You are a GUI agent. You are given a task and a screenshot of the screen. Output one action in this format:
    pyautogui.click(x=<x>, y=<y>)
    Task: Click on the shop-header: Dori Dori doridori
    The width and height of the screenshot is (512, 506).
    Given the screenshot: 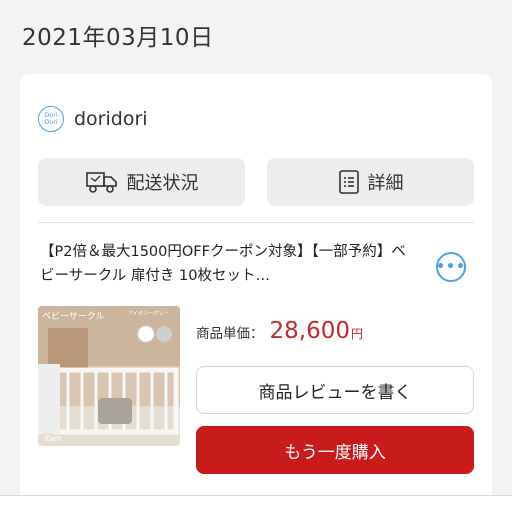 What is the action you would take?
    pyautogui.click(x=93, y=119)
    